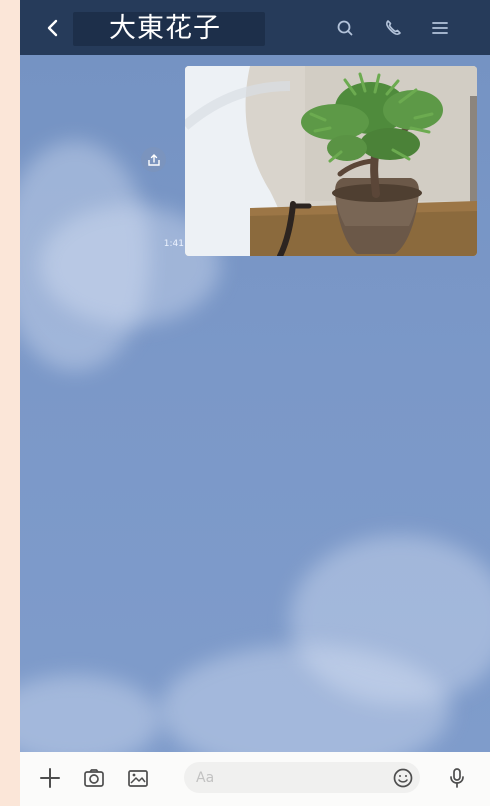  I want to click on emoji-icon, so click(403, 778).